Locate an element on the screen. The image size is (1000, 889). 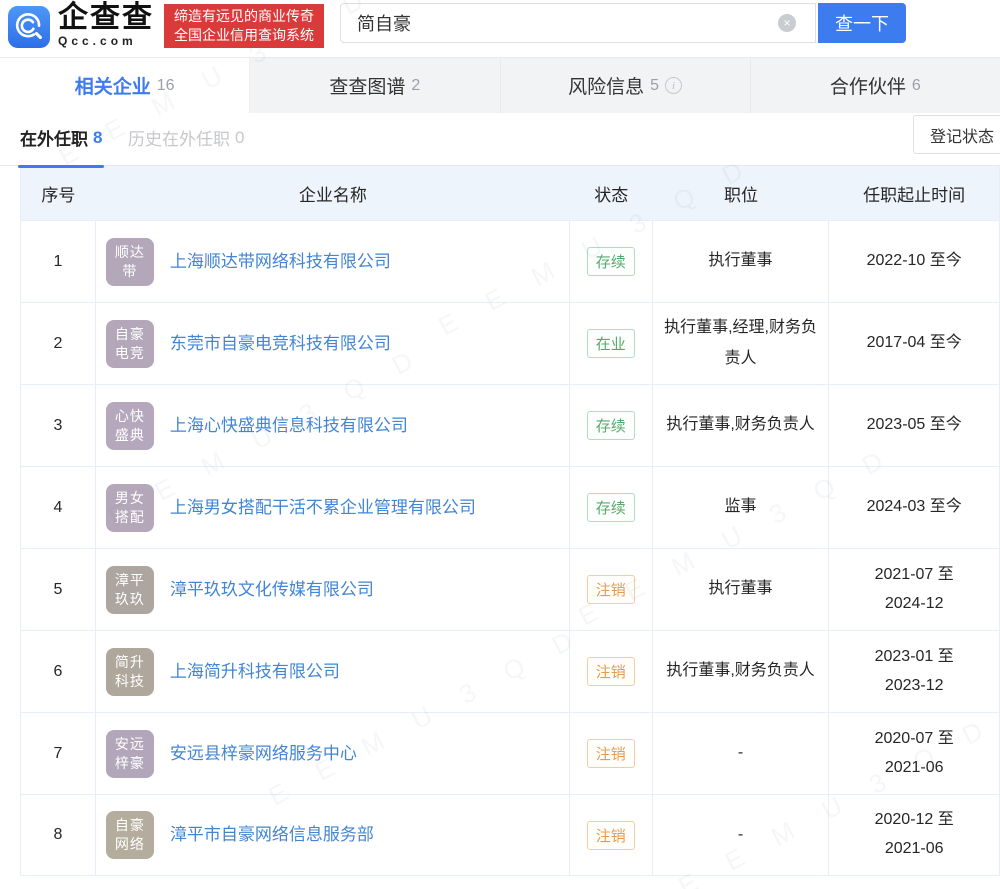
row-seq: 4 is located at coordinates (58, 507).